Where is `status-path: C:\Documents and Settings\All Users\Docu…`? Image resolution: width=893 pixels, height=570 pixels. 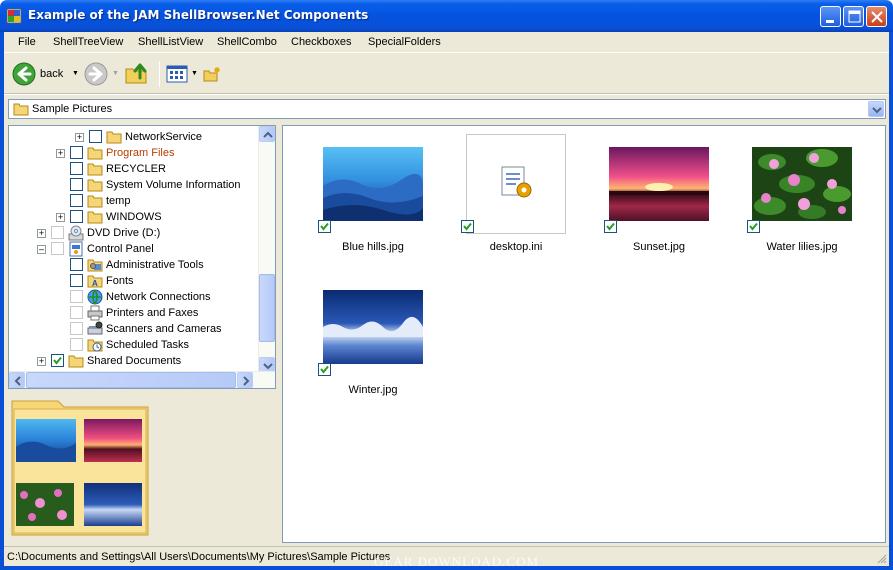
status-path: C:\Documents and Settings\All Users\Docu… is located at coordinates (199, 557).